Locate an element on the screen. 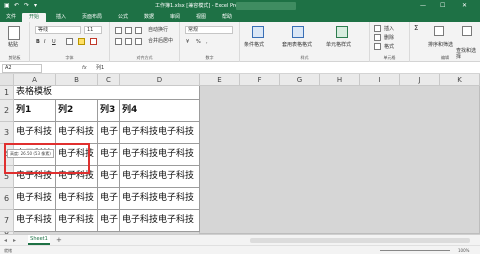 Image resolution: width=480 pixels, height=254 pixels. column-header: E is located at coordinates (220, 80).